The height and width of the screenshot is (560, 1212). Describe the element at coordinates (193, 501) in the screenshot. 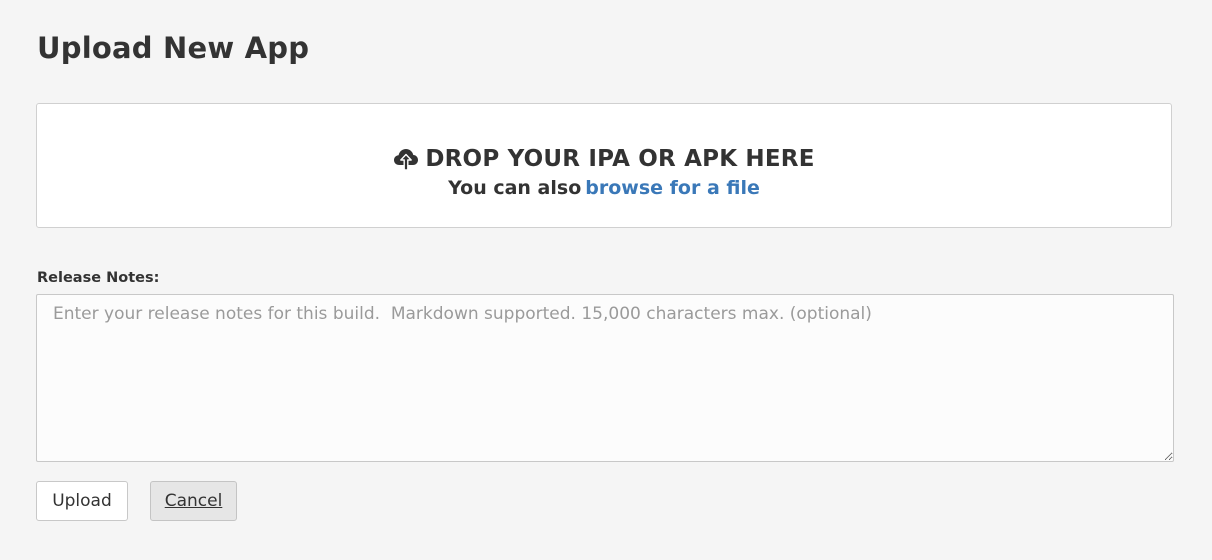

I see `cancel-button: Cancel` at that location.